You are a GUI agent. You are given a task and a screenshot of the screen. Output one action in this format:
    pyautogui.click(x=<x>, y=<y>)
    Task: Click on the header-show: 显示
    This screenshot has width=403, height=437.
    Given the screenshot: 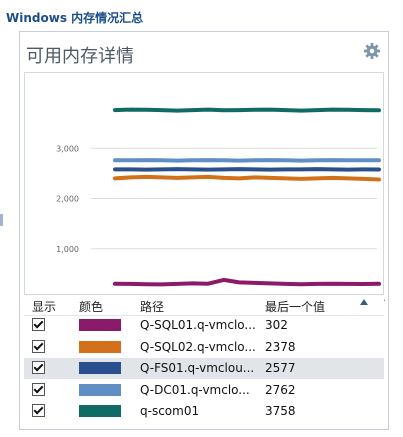 What is the action you would take?
    pyautogui.click(x=44, y=306)
    